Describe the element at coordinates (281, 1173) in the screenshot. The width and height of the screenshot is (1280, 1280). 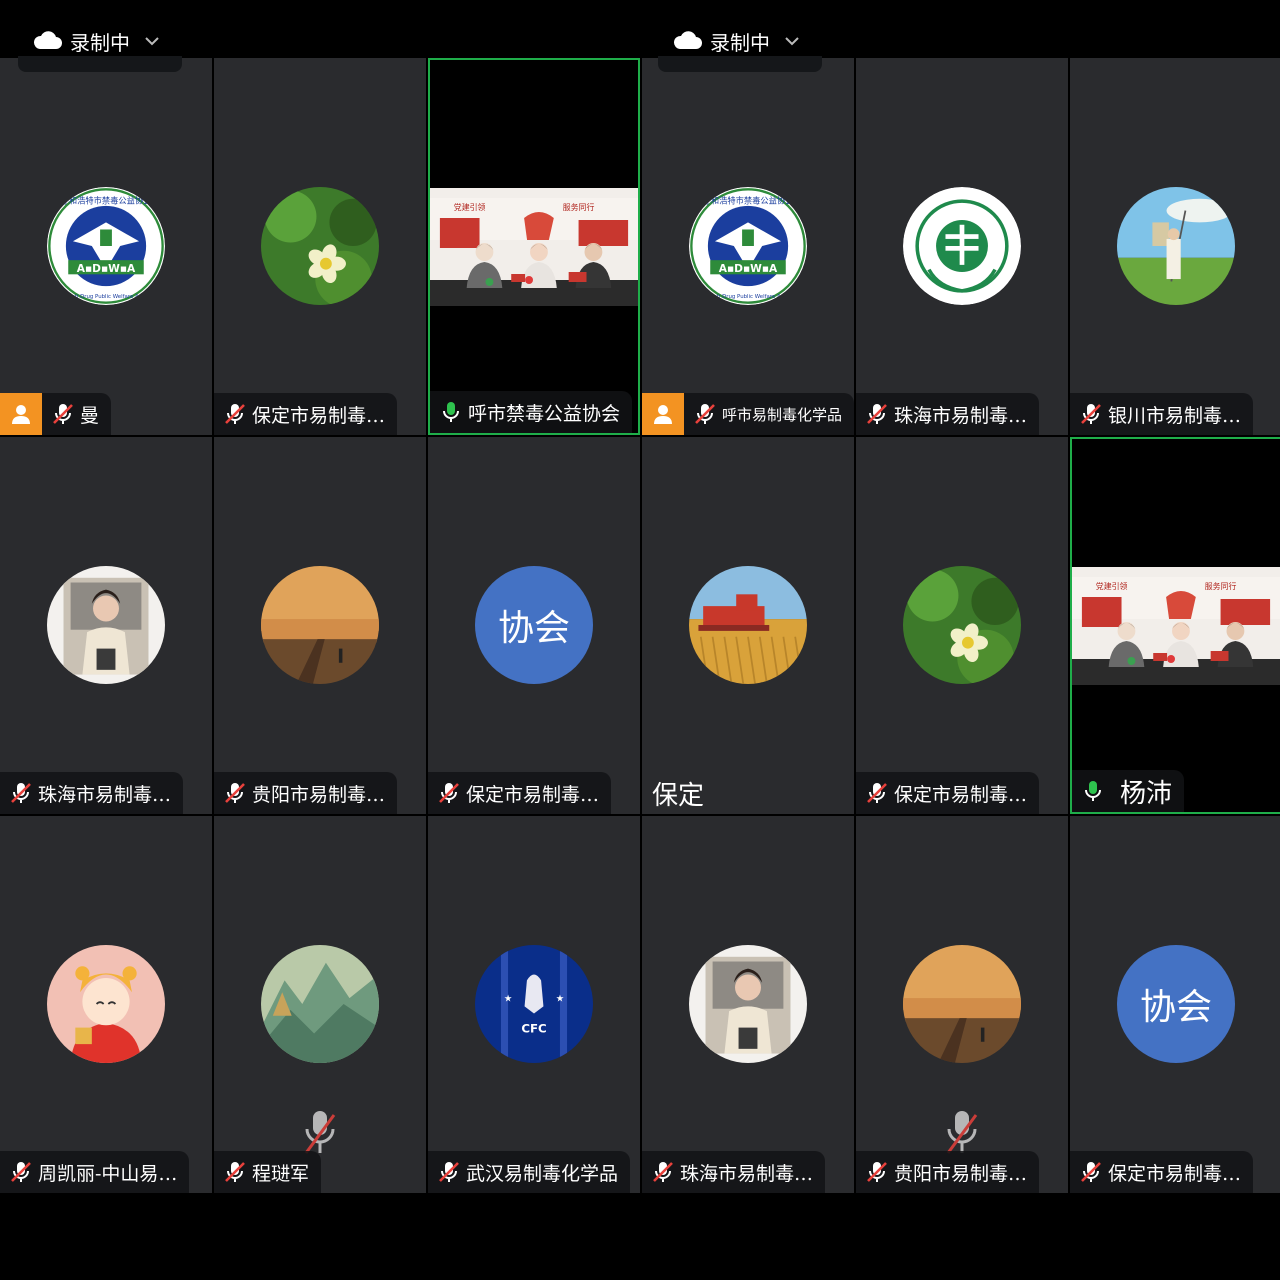
I see `participant-name: 程琎军` at that location.